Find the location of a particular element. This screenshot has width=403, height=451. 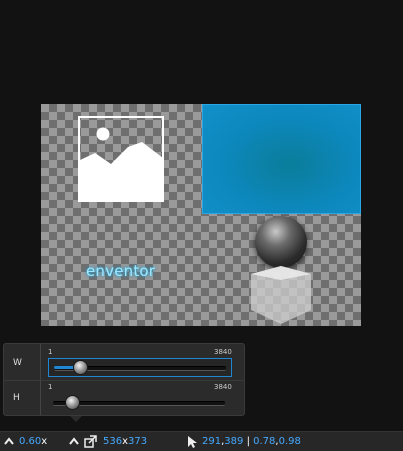

panel-pointer is located at coordinates (76, 419).